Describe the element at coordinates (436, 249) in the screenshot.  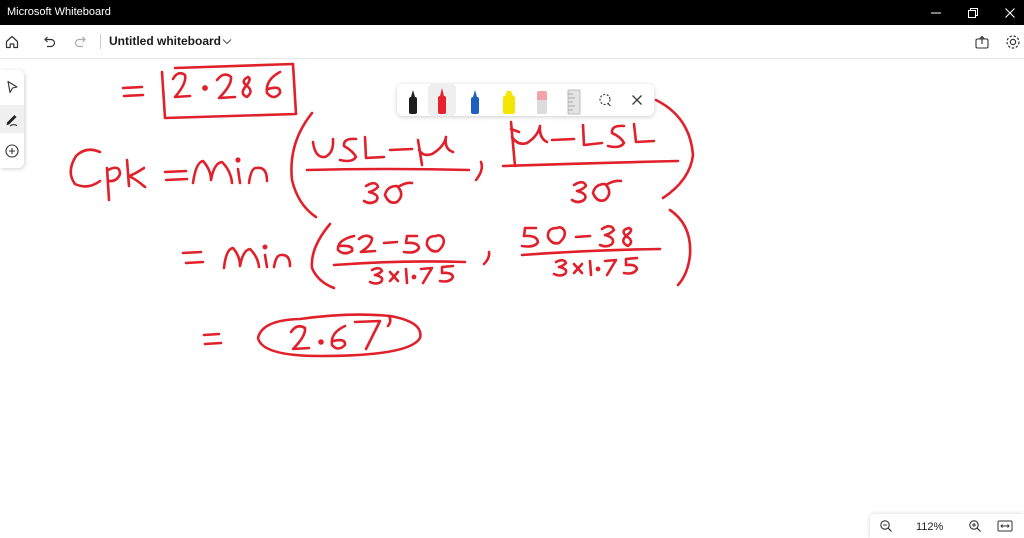
I see `ink-substitution` at that location.